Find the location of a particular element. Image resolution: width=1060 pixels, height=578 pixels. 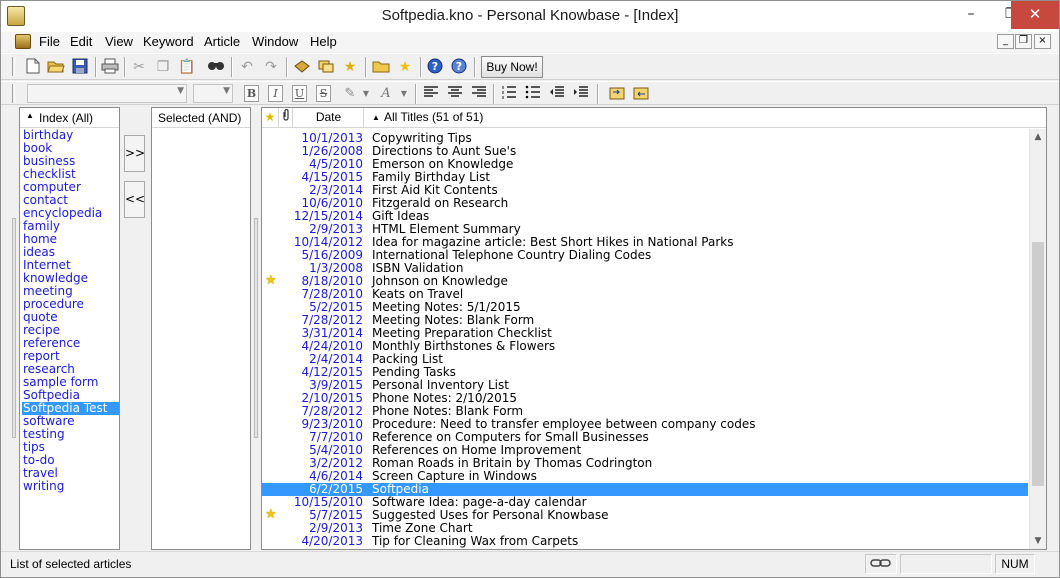

knowbase-icon is located at coordinates (302, 67).